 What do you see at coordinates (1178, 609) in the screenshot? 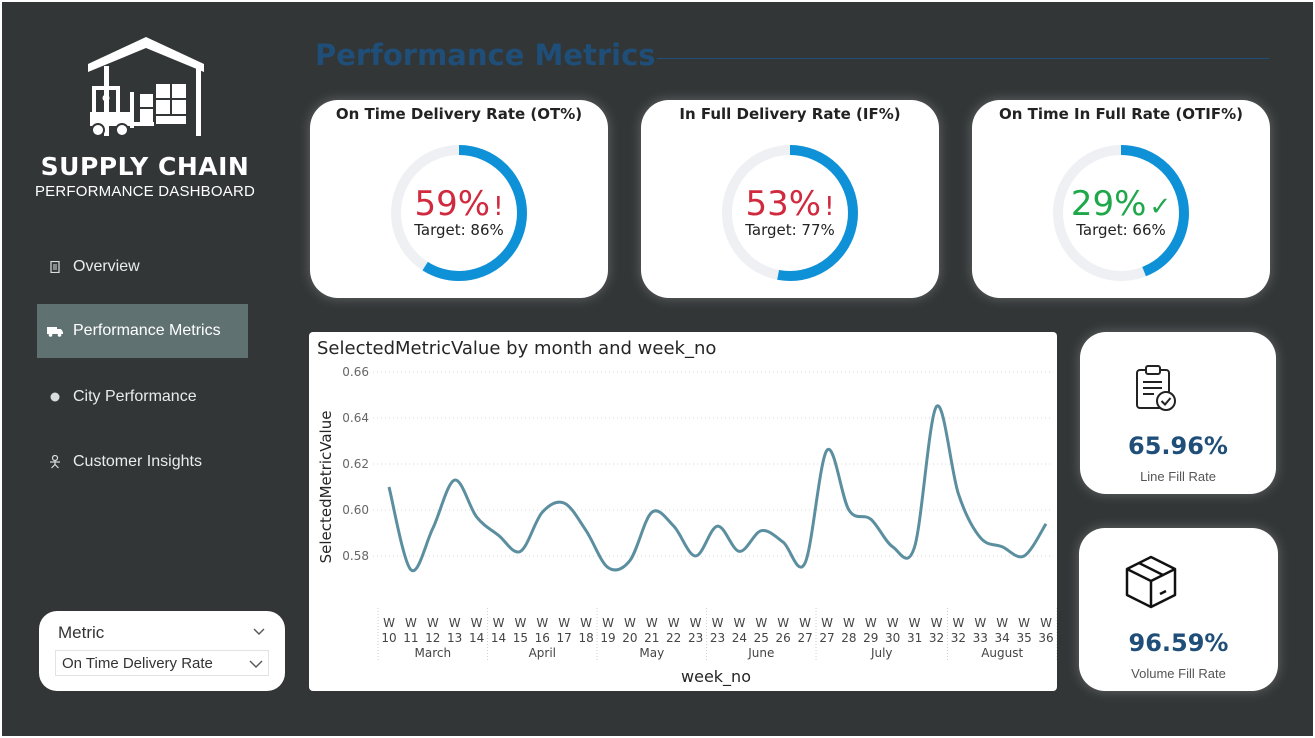
I see `volume-fill-rate-card: 96.59% Volume Fill Rate` at bounding box center [1178, 609].